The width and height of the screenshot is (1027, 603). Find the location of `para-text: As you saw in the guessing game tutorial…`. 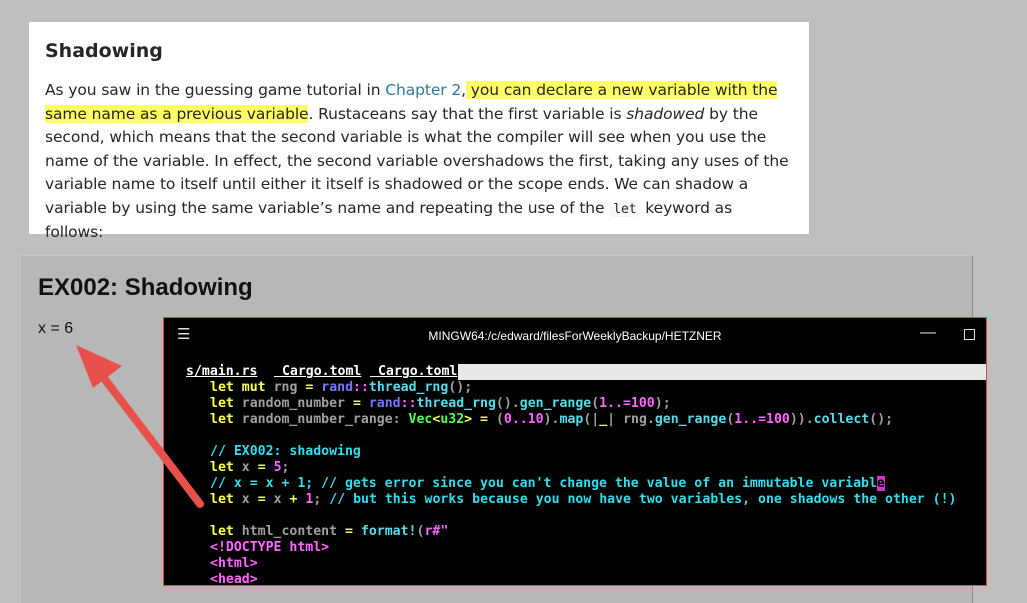

para-text: As you saw in the guessing game tutorial… is located at coordinates (215, 90).